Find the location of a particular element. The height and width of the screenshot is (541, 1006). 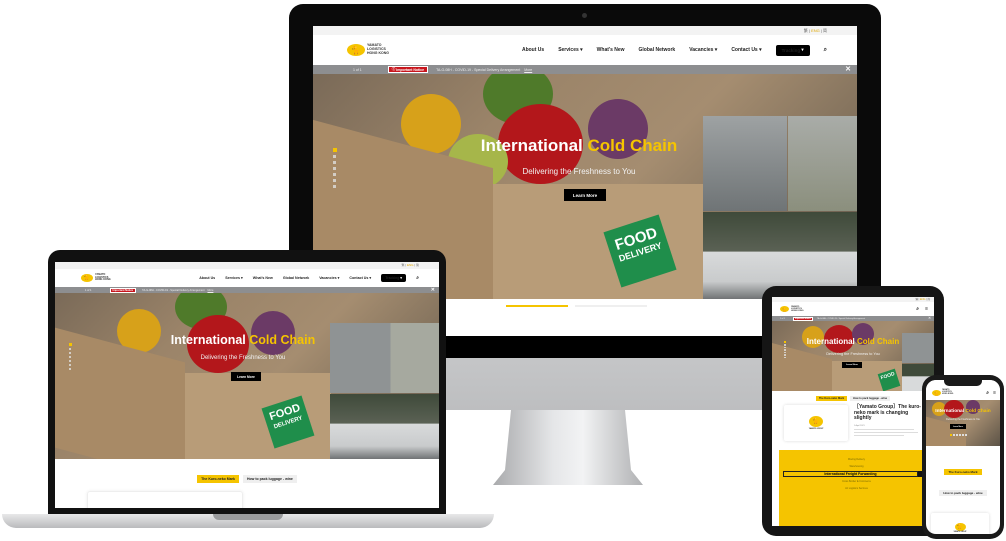

tab-pack-luggage-indicator is located at coordinates (611, 306).